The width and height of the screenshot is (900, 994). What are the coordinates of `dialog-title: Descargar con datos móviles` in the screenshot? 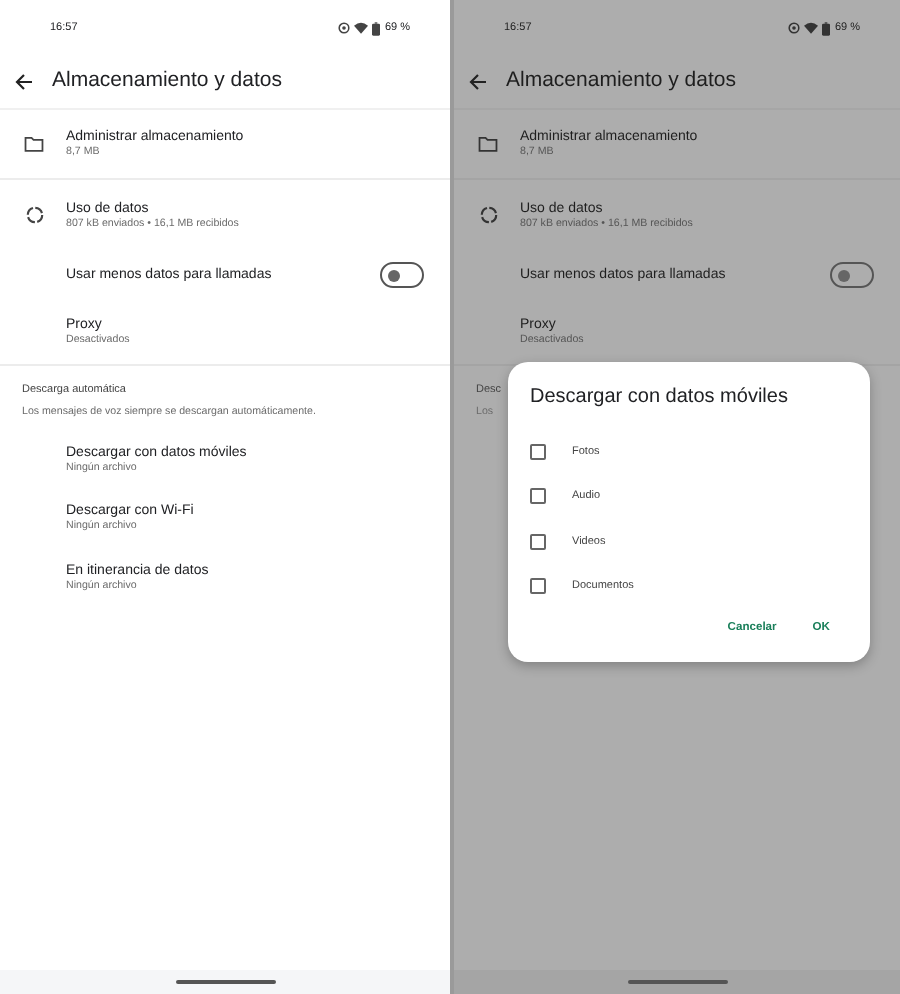 It's located at (660, 398).